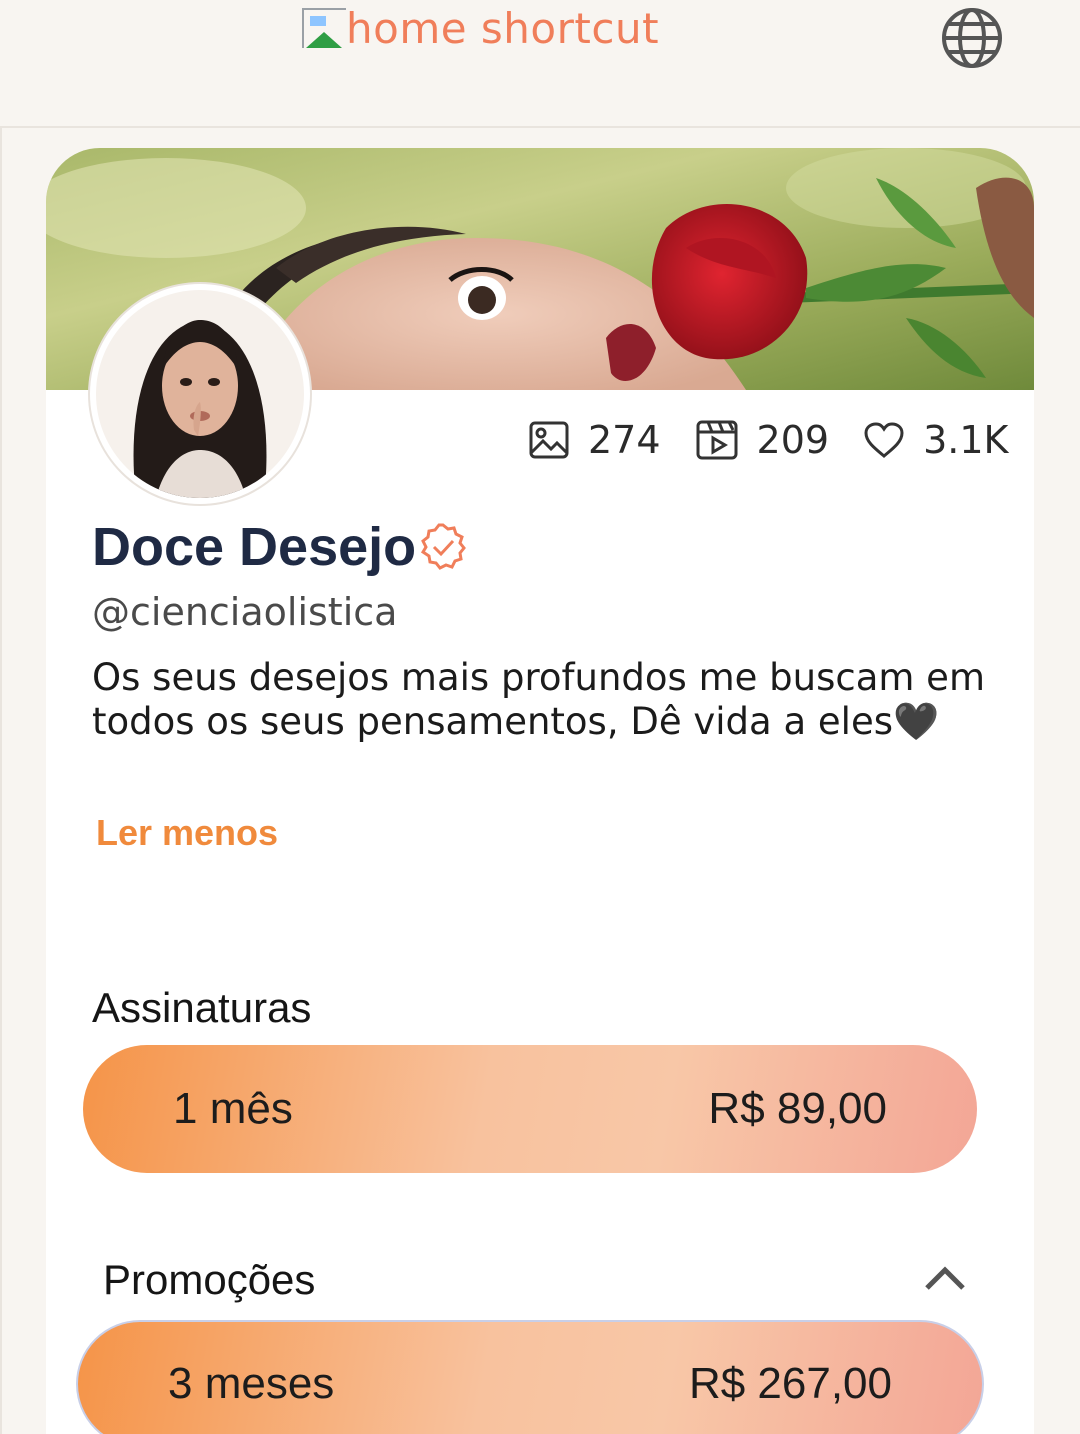 The height and width of the screenshot is (1434, 1080). I want to click on verified-badge-icon, so click(444, 546).